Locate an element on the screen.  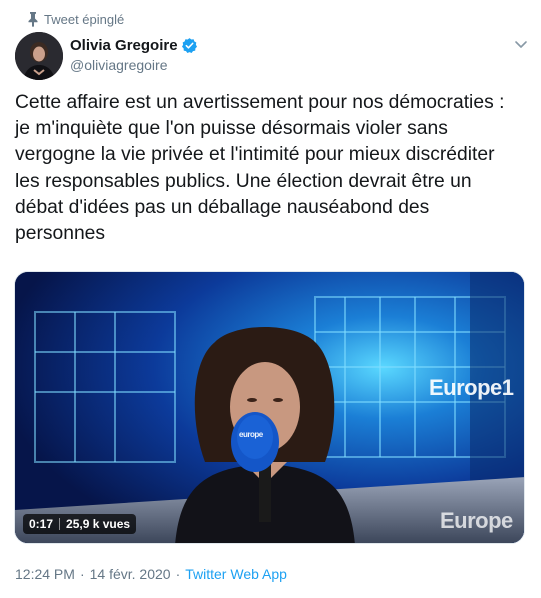
video-views: 25,9 k vues is located at coordinates (98, 524).